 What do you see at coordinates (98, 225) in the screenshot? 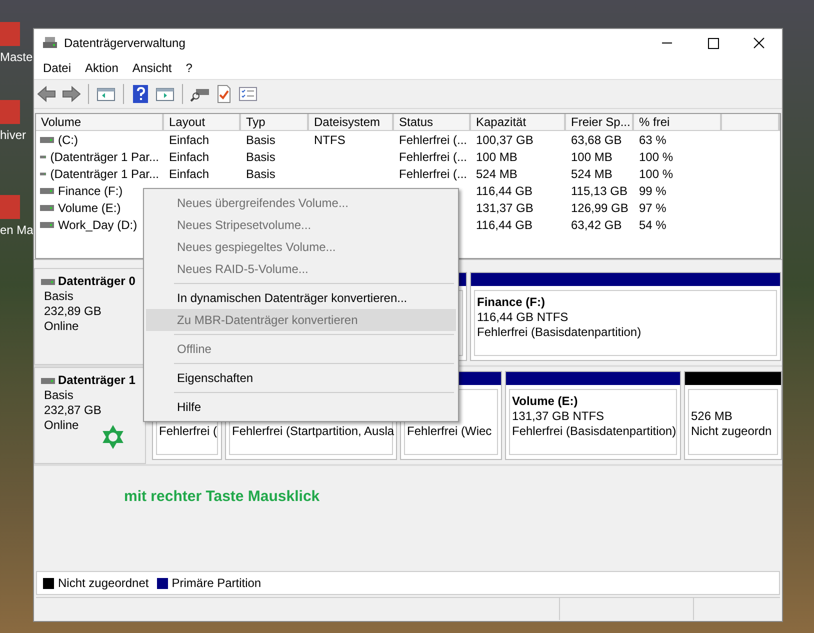
I see `table-cell: Work_Day (D:)` at bounding box center [98, 225].